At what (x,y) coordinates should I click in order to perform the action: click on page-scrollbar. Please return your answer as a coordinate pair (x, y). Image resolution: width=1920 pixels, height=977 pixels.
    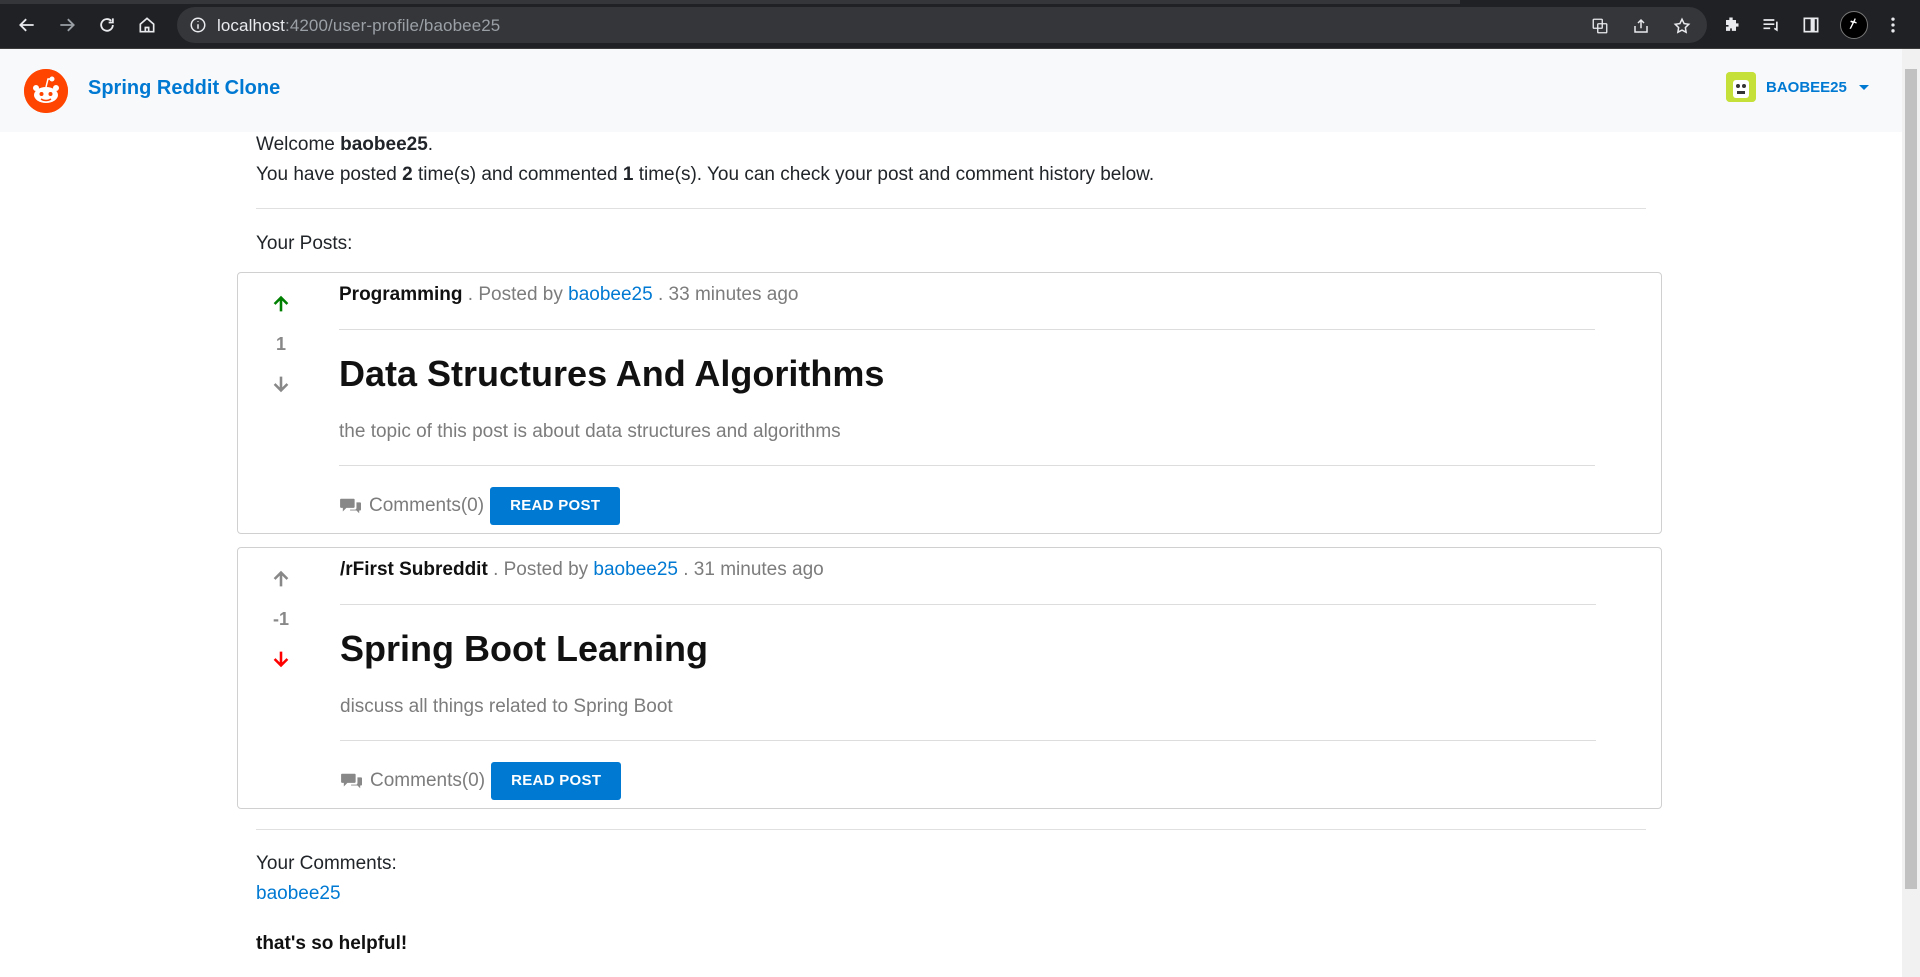
    Looking at the image, I should click on (1911, 513).